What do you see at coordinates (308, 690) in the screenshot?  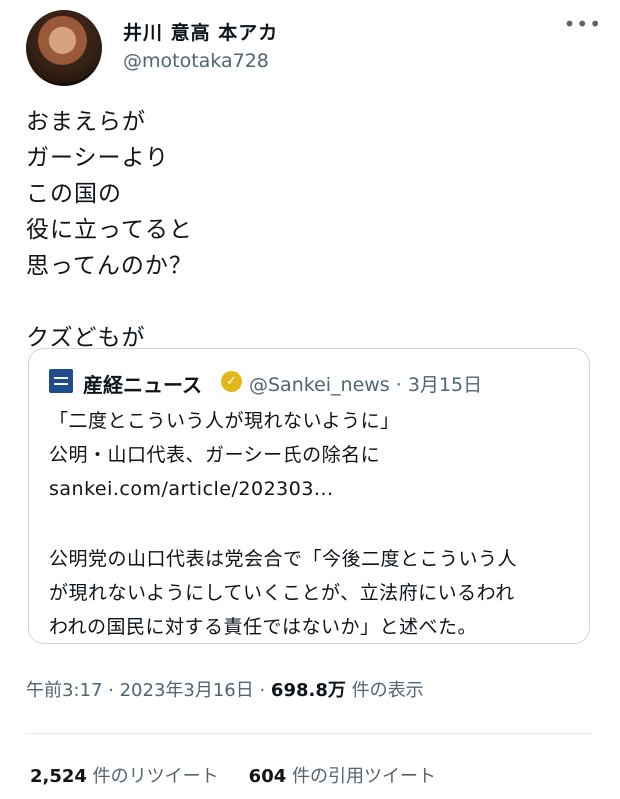 I see `views-count: 698.8万` at bounding box center [308, 690].